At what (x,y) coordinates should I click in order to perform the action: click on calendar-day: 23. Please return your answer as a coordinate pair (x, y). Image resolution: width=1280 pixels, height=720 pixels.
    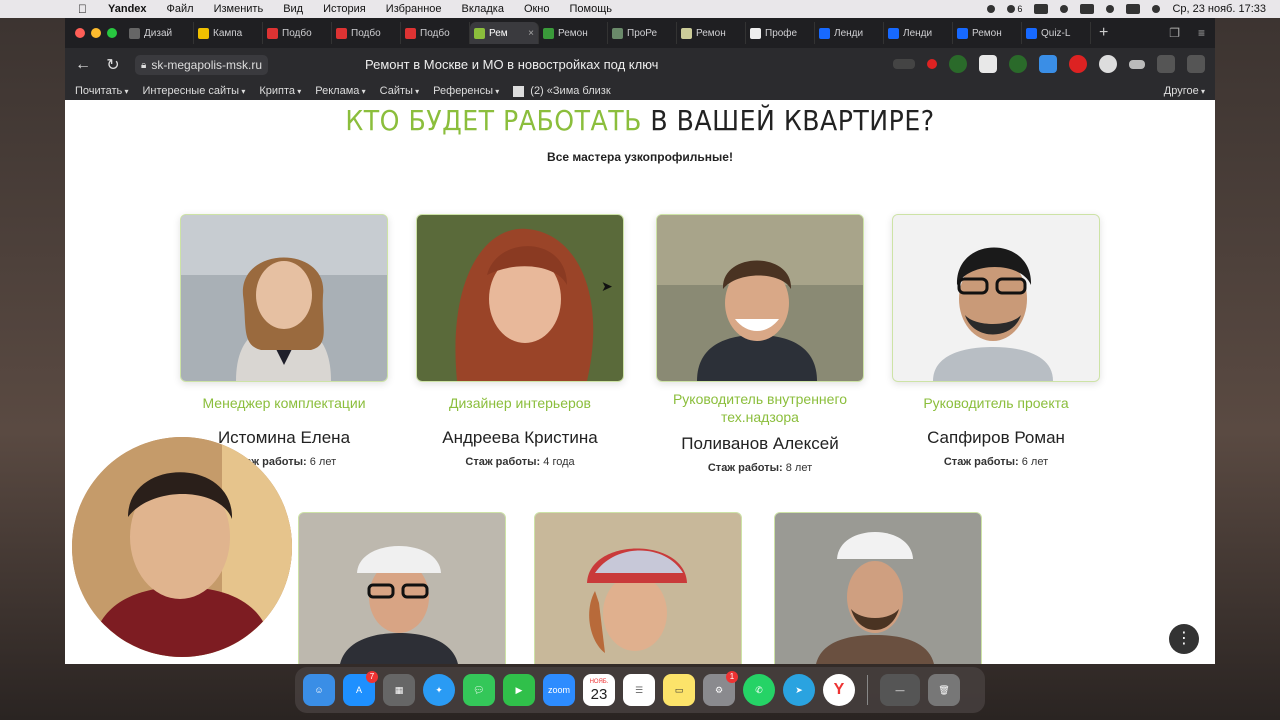
    Looking at the image, I should click on (599, 694).